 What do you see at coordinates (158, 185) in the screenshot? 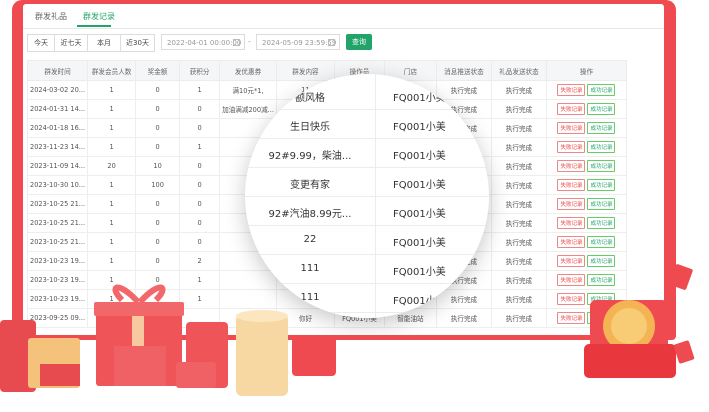
I see `table-cell: 100` at bounding box center [158, 185].